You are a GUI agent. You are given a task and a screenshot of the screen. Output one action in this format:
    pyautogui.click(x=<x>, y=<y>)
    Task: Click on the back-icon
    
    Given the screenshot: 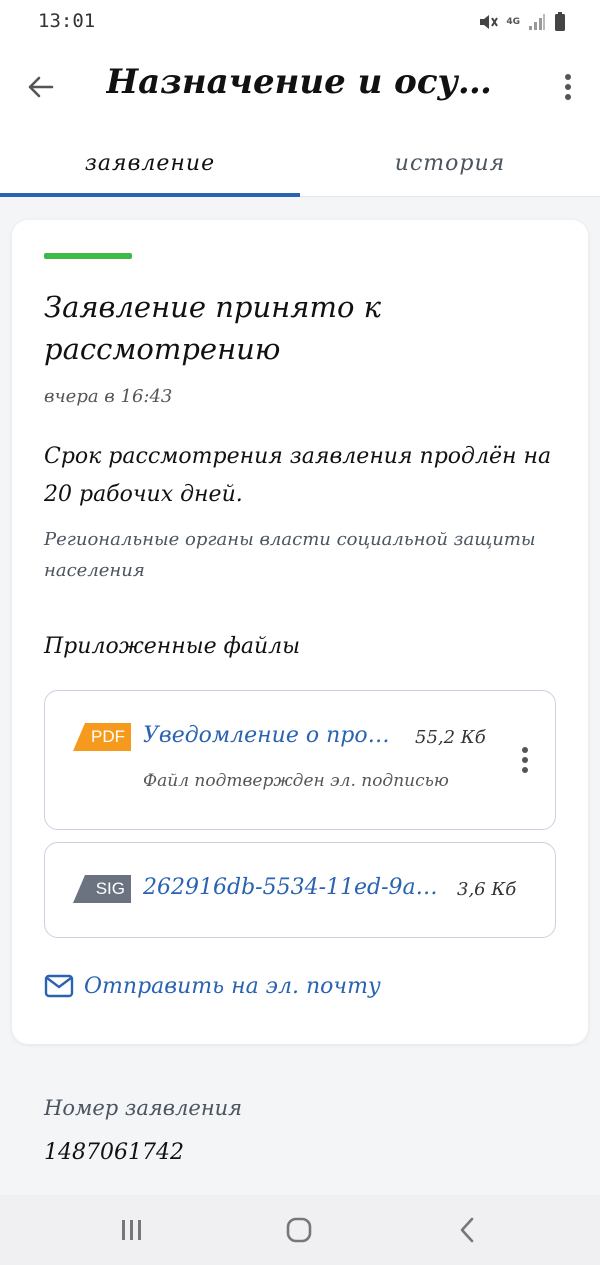 What is the action you would take?
    pyautogui.click(x=467, y=1230)
    